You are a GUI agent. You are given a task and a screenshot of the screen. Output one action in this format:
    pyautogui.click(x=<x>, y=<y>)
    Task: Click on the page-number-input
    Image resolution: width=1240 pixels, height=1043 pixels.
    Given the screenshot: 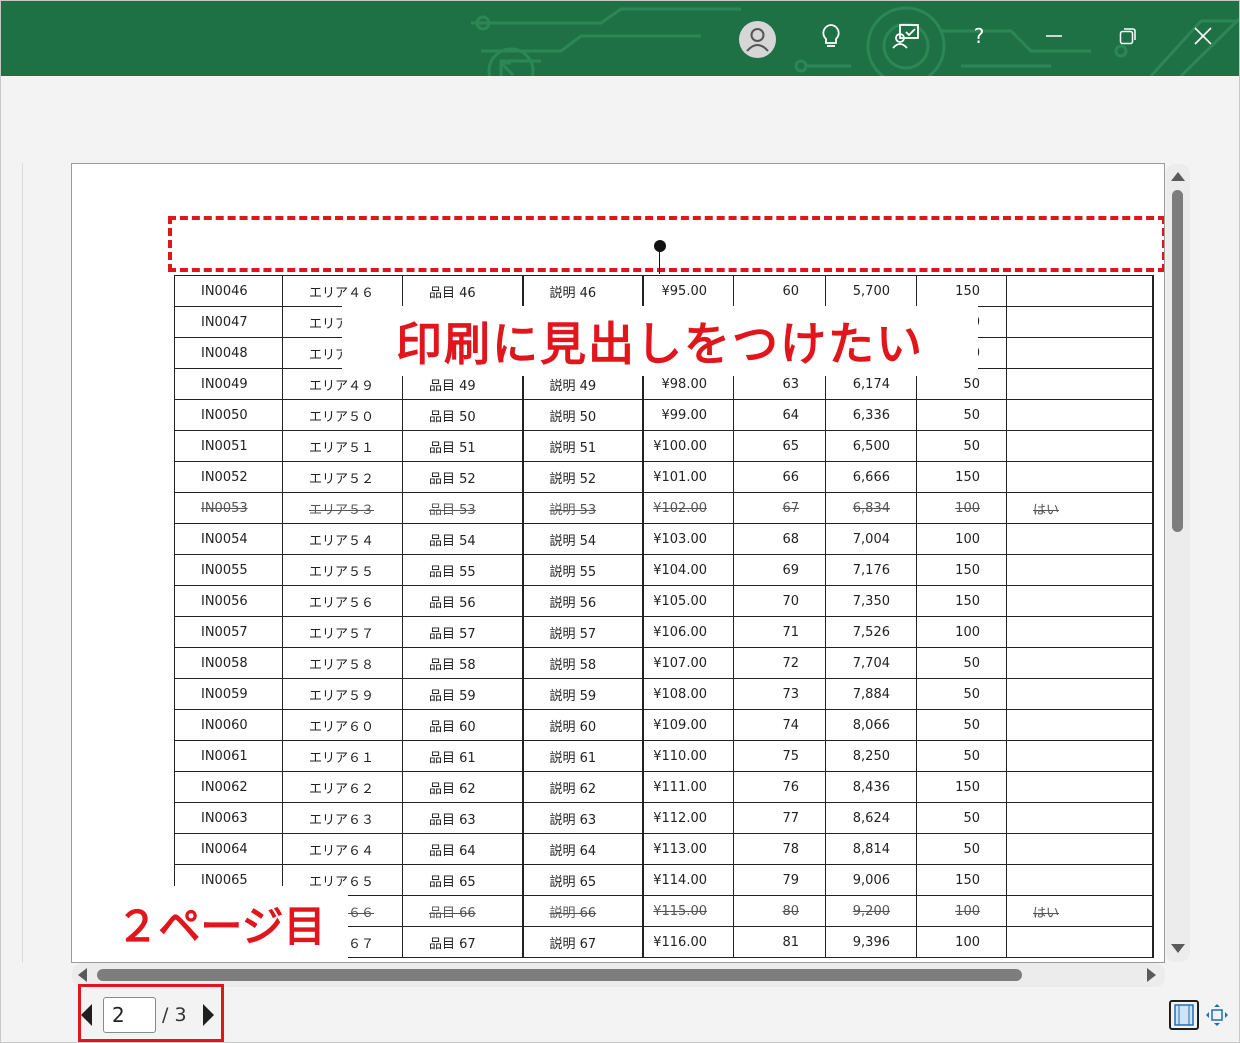 What is the action you would take?
    pyautogui.click(x=129, y=1015)
    